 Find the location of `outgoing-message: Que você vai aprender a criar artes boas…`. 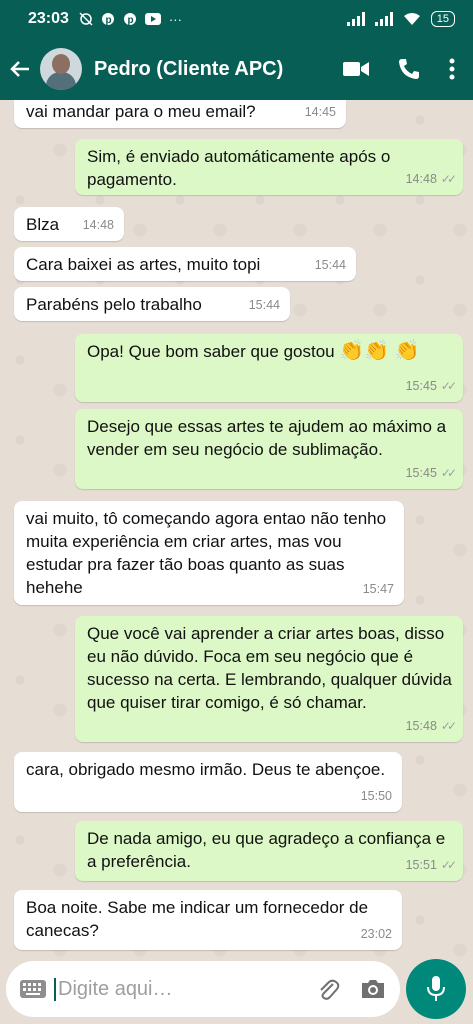

outgoing-message: Que você vai aprender a criar artes boas… is located at coordinates (269, 679).